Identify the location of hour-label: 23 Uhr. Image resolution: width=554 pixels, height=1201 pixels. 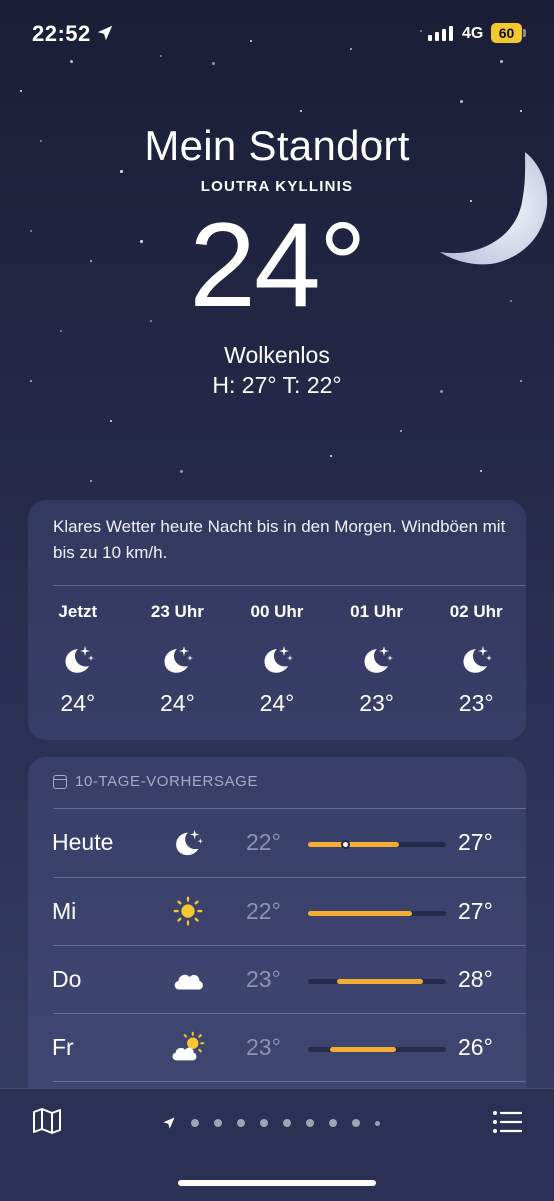
(177, 611).